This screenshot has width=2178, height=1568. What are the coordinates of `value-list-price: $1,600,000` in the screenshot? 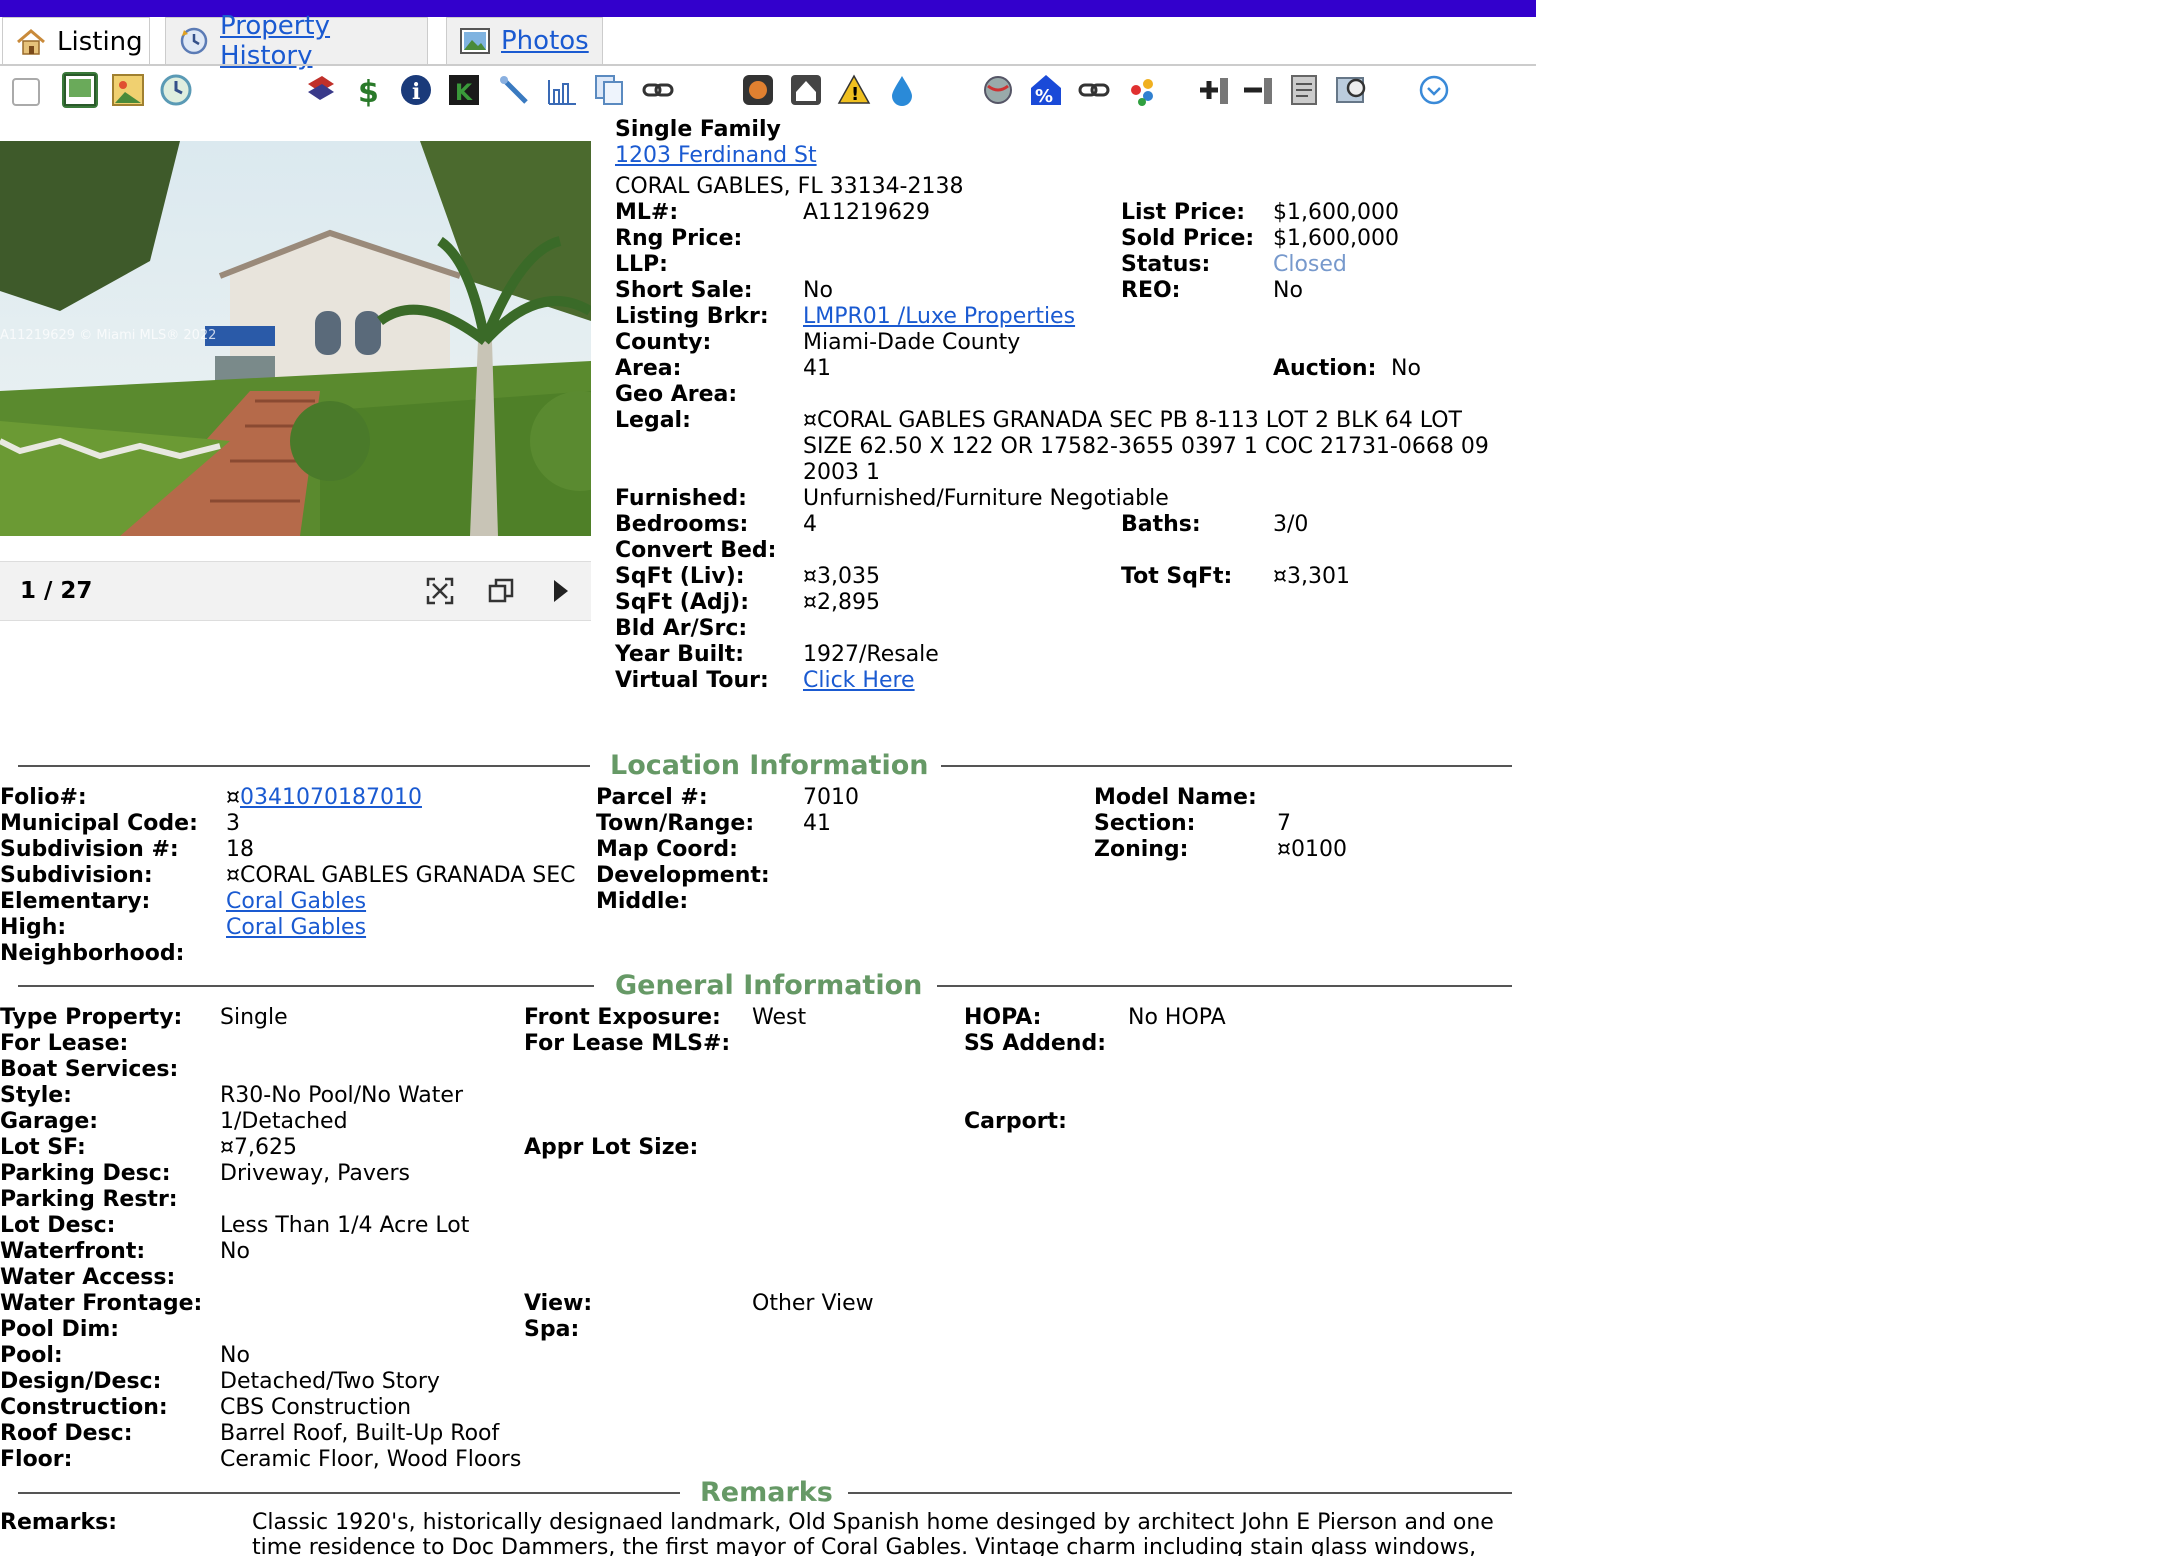 It's located at (1336, 212).